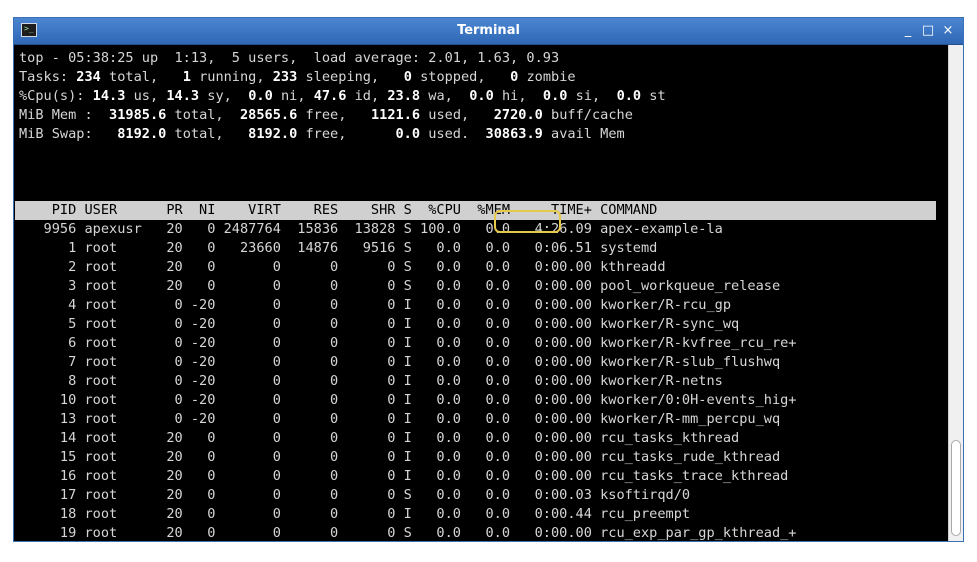 This screenshot has height=562, width=977. Describe the element at coordinates (518, 96) in the screenshot. I see `summary-label: hi,` at that location.